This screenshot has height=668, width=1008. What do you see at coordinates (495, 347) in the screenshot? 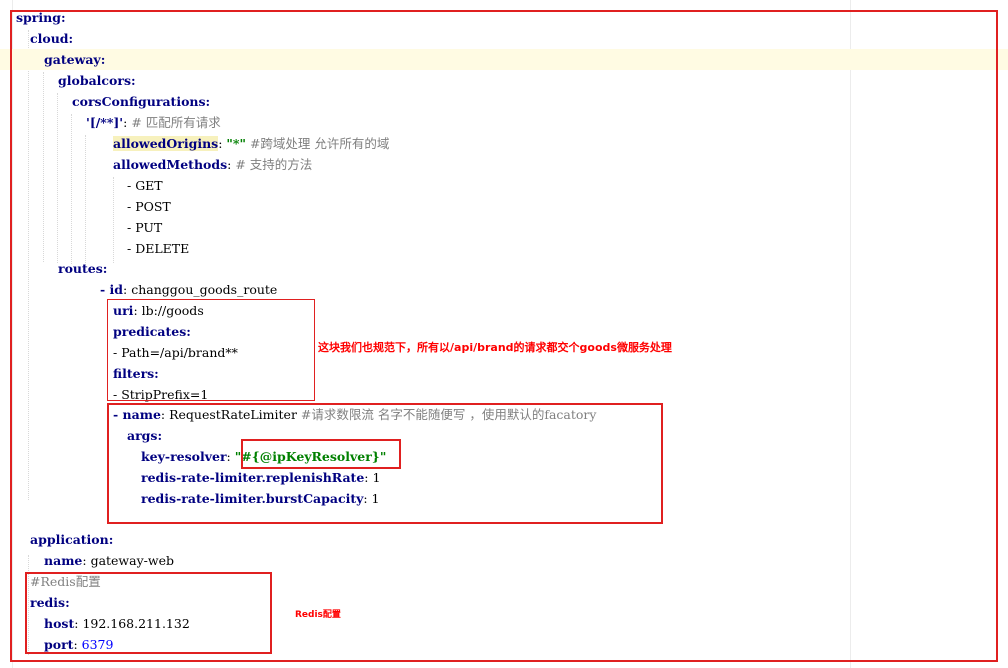
I see `route-annotation-text: 这块我们也规范下，所有以/api/brand的请求都交个goods微服务处理` at bounding box center [495, 347].